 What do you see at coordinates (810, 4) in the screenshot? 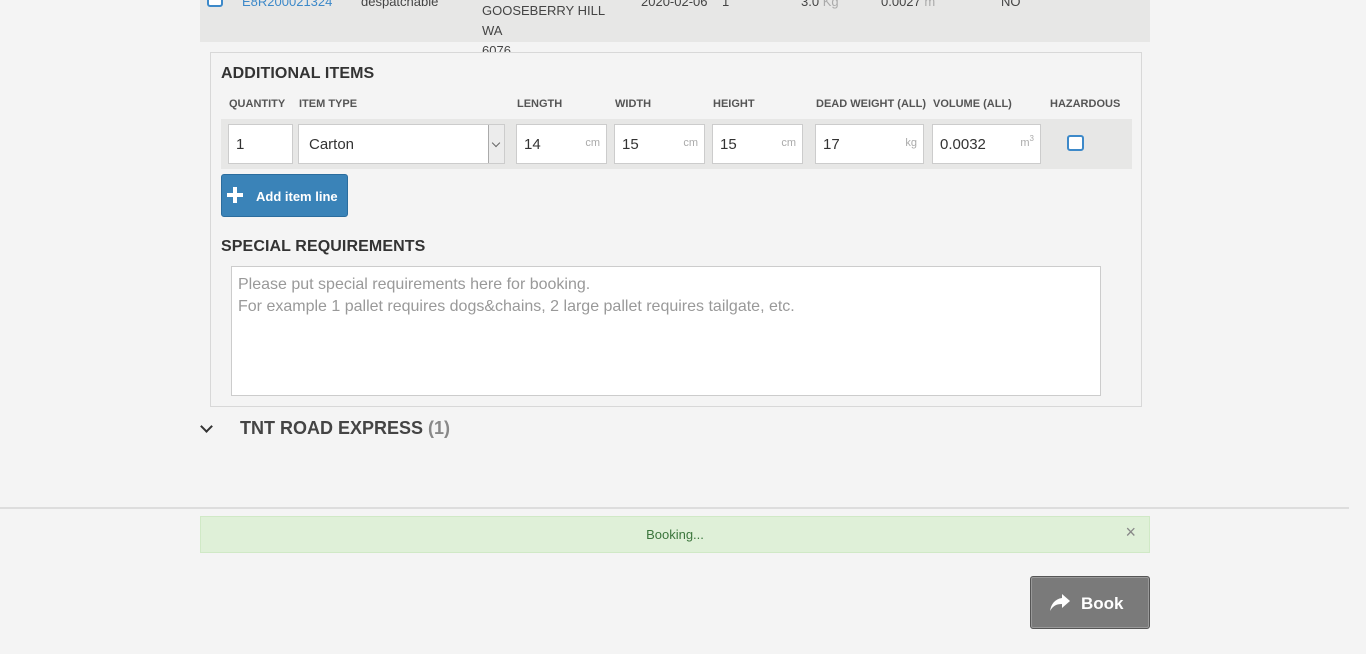
I see `shipment-weight-value: 3.0` at bounding box center [810, 4].